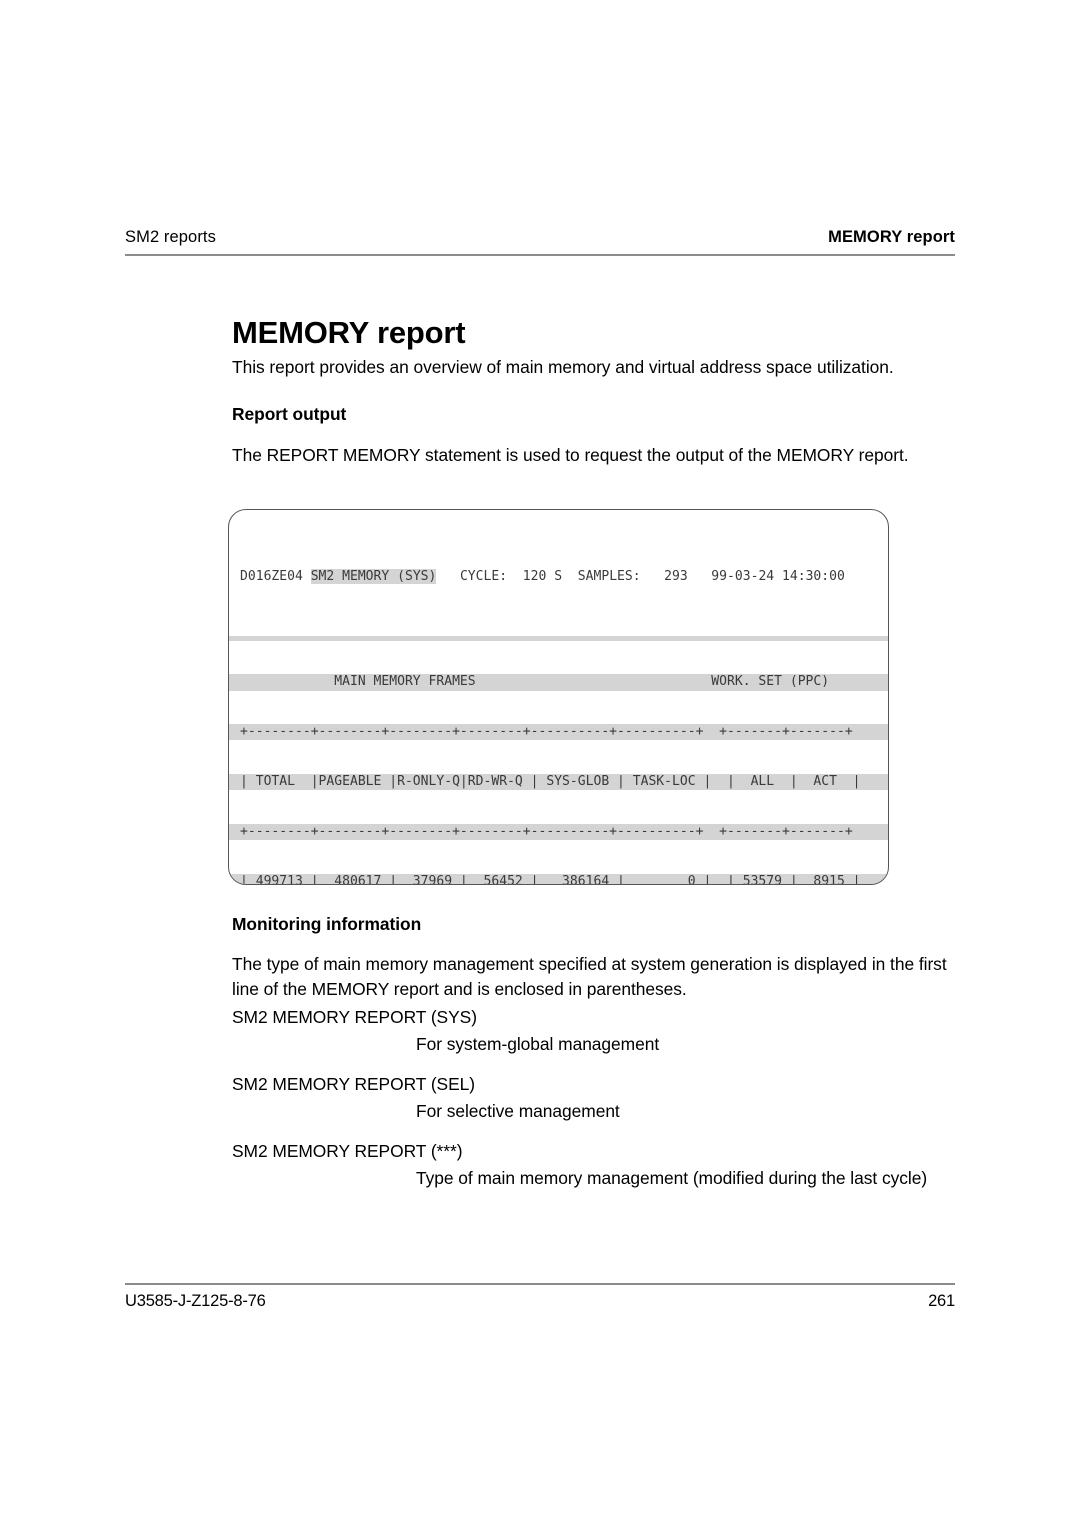  What do you see at coordinates (558, 638) in the screenshot?
I see `band-top-pad` at bounding box center [558, 638].